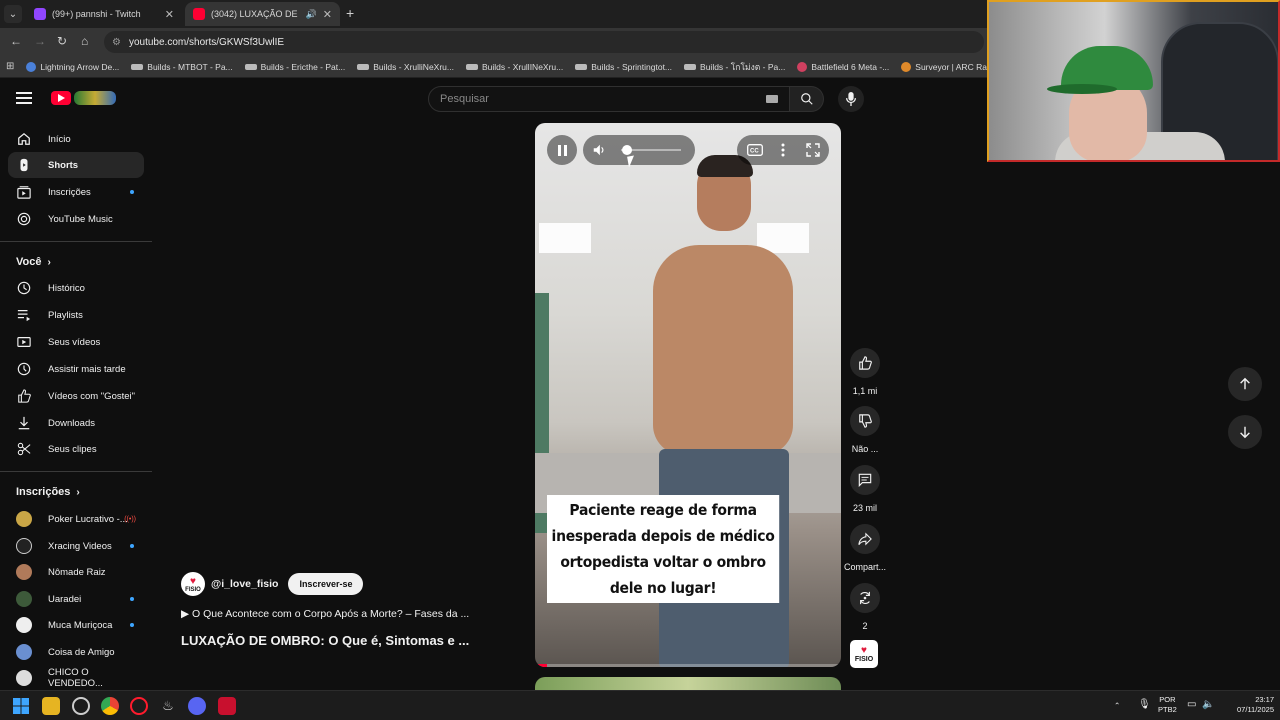 The height and width of the screenshot is (720, 1280). I want to click on tab-search-dropdown: ⌄, so click(13, 14).